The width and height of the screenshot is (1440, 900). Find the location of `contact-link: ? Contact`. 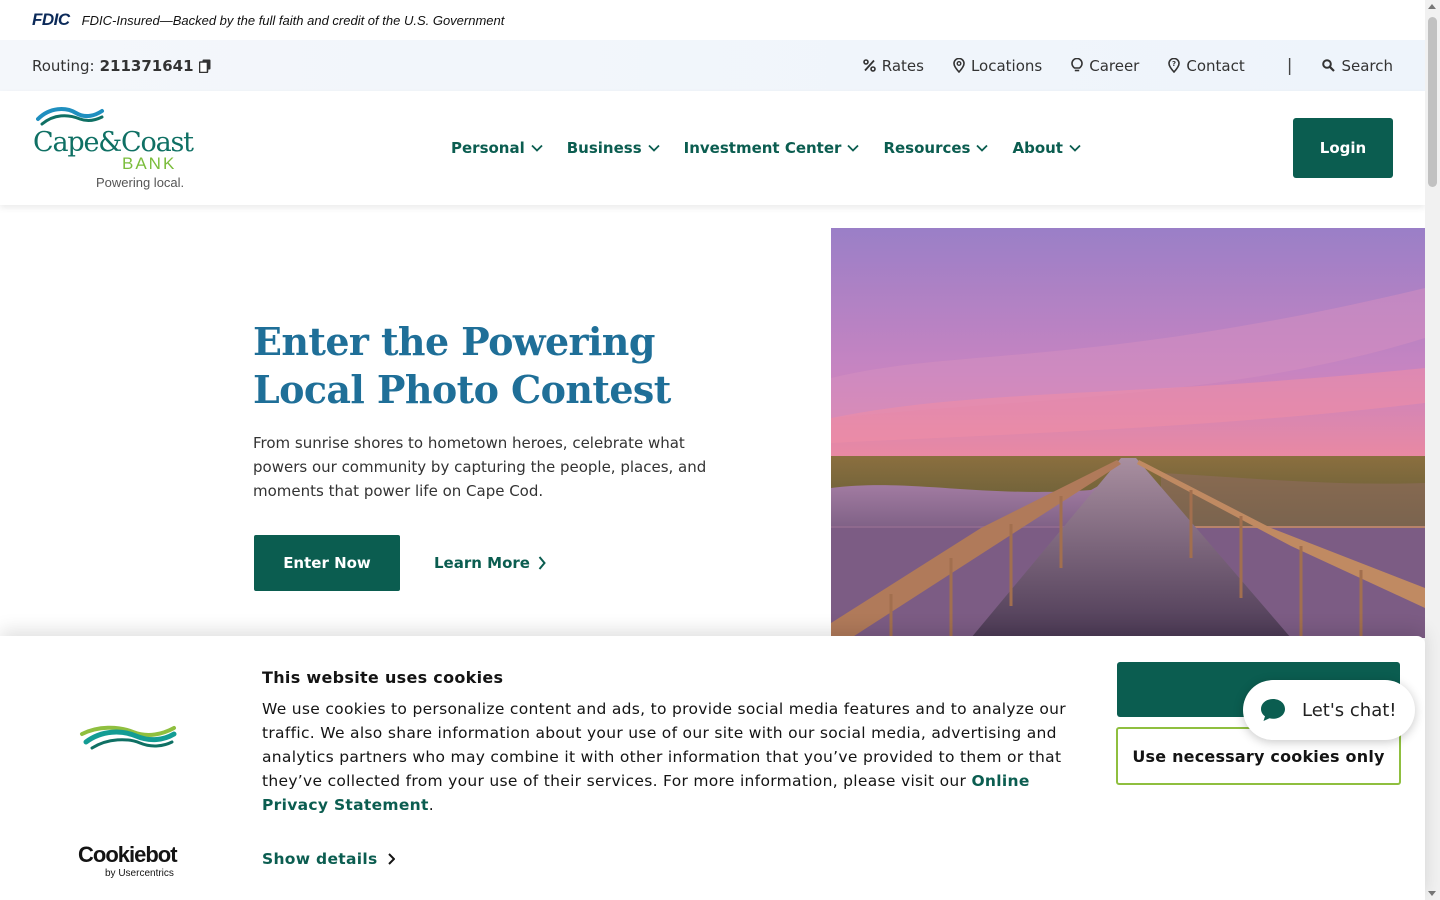

contact-link: ? Contact is located at coordinates (1206, 65).